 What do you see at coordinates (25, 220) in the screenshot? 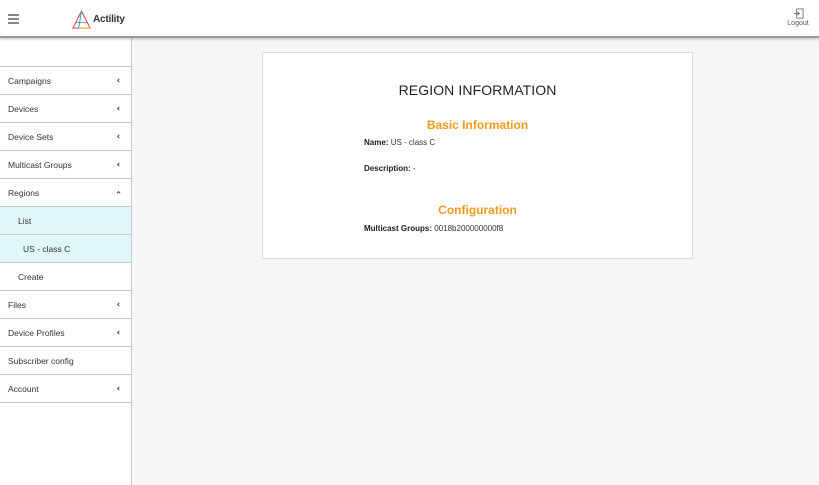
I see `sidebar-subitem-label: List` at bounding box center [25, 220].